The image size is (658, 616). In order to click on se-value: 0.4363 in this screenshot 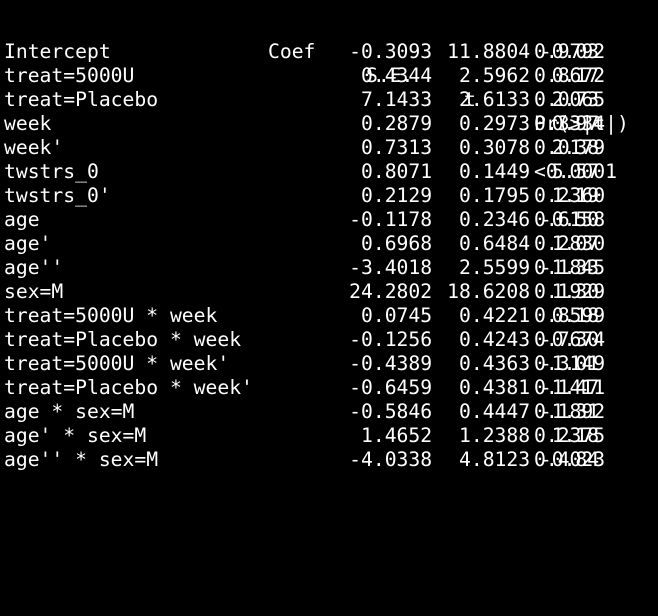, I will do `click(495, 363)`.